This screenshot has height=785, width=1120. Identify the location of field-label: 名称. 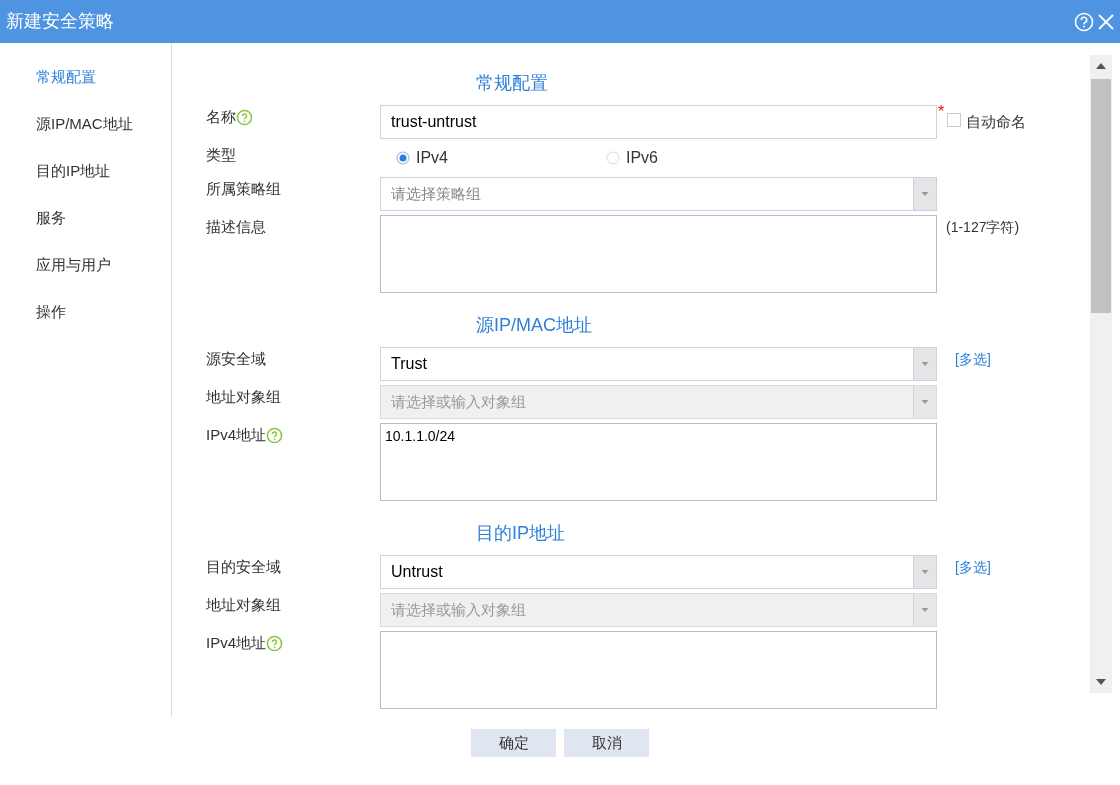
(221, 117).